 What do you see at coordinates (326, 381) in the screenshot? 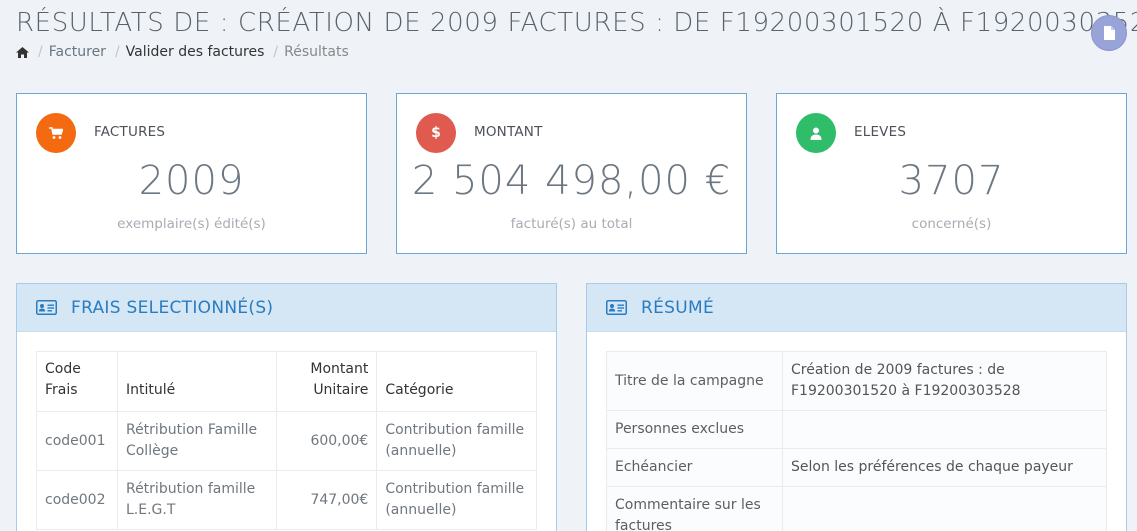
I see `column-header-montant: Montant Unitaire` at bounding box center [326, 381].